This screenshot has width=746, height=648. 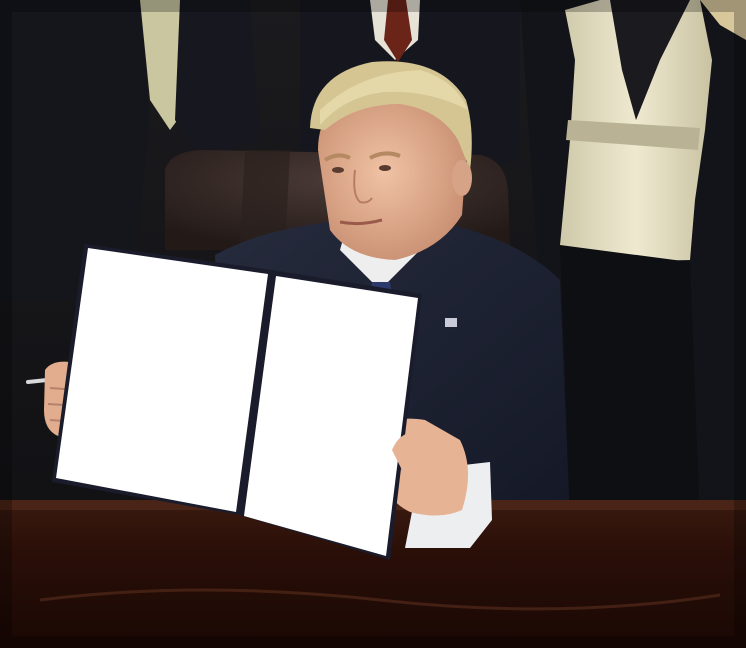 What do you see at coordinates (451, 322) in the screenshot?
I see `flag-pin-icon` at bounding box center [451, 322].